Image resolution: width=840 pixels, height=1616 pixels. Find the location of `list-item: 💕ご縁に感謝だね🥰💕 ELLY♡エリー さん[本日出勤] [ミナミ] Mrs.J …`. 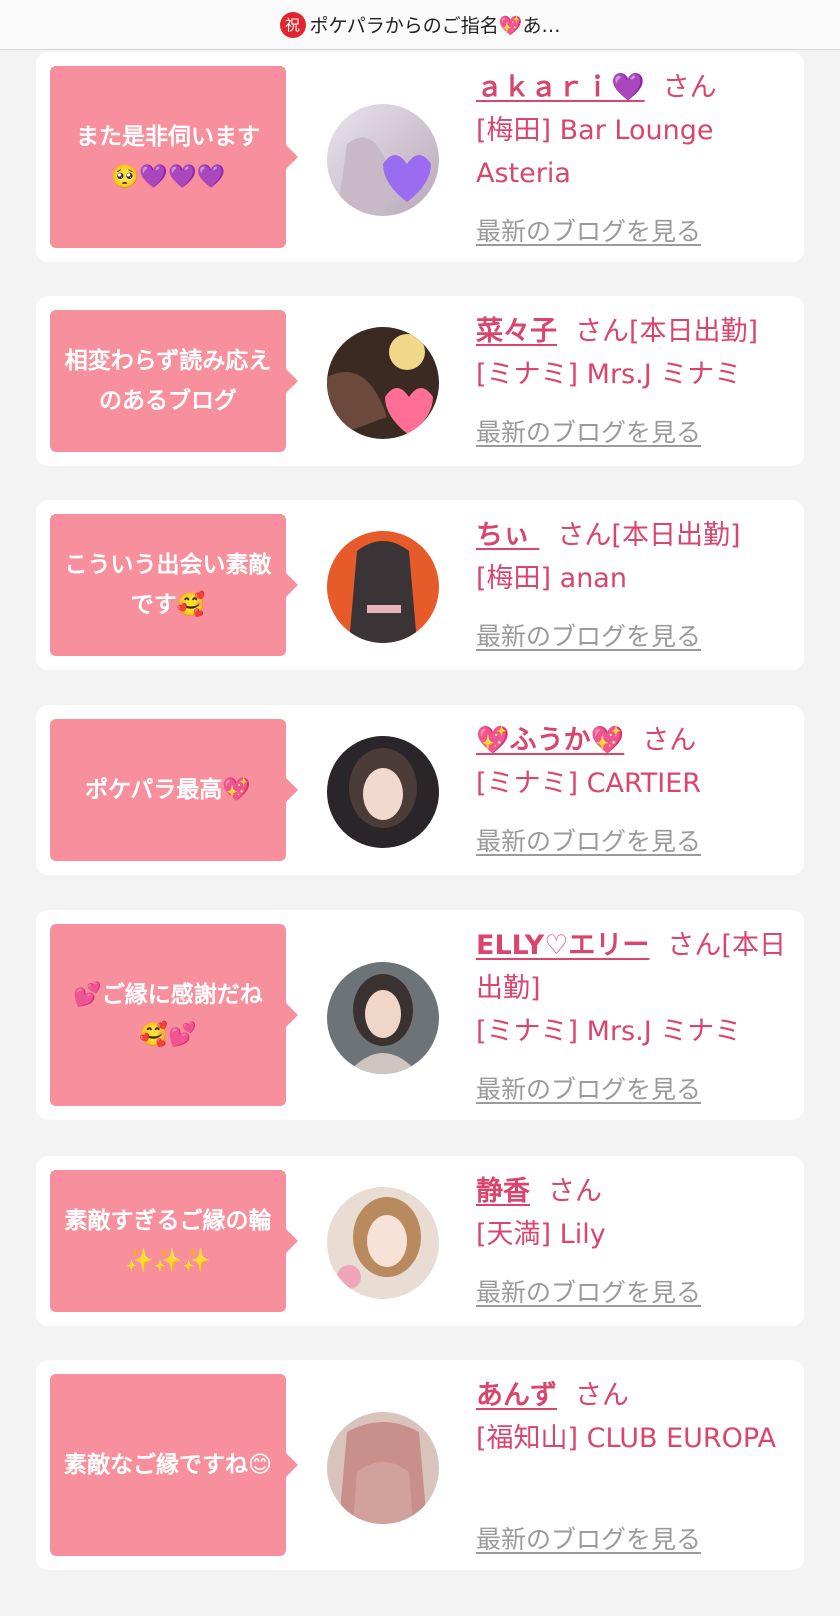

list-item: 💕ご縁に感謝だね🥰💕 ELLY♡エリー さん[本日出勤] [ミナミ] Mrs.J … is located at coordinates (420, 1015).